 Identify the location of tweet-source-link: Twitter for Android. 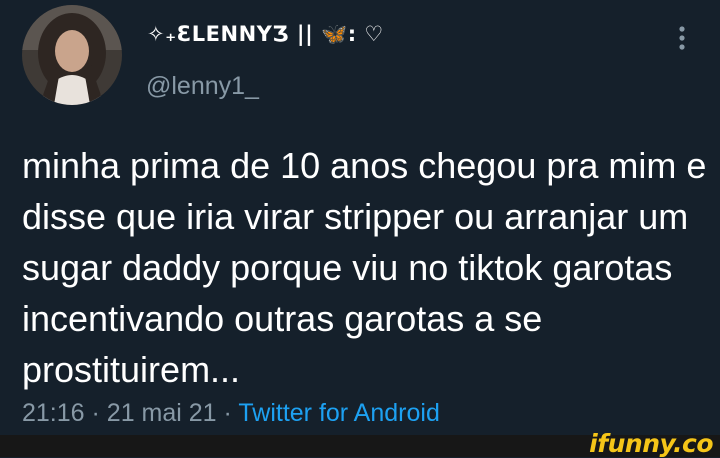
(338, 413).